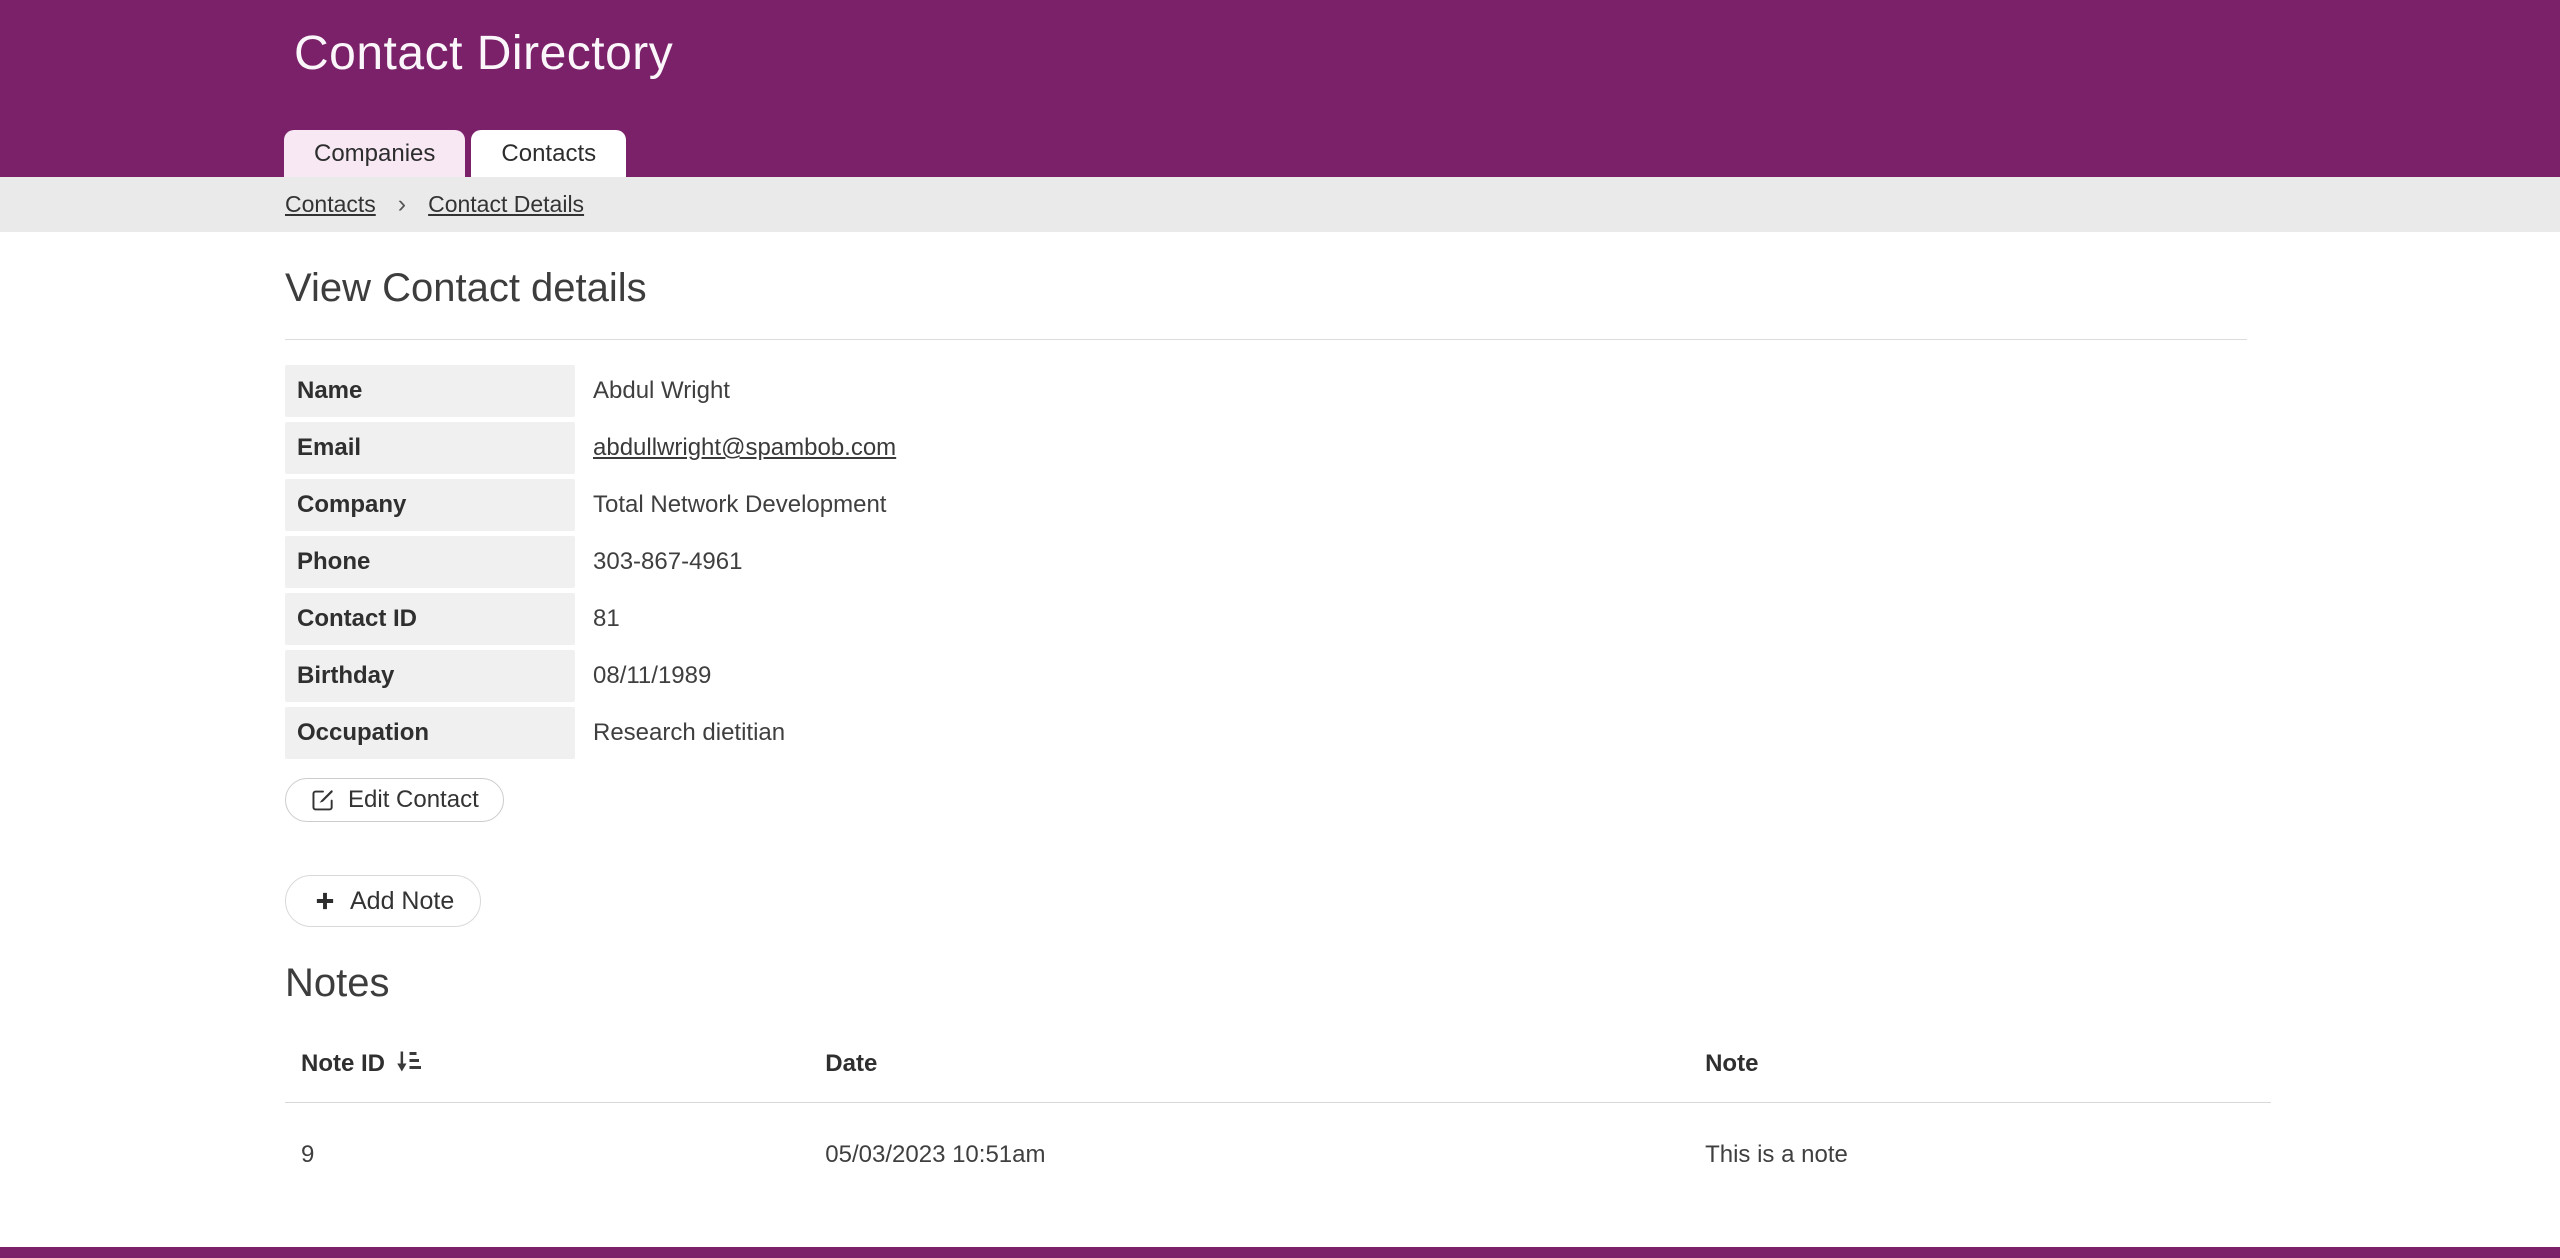 The width and height of the screenshot is (2560, 1258). I want to click on breadcrumb: Contacts › Contact Details, so click(1280, 204).